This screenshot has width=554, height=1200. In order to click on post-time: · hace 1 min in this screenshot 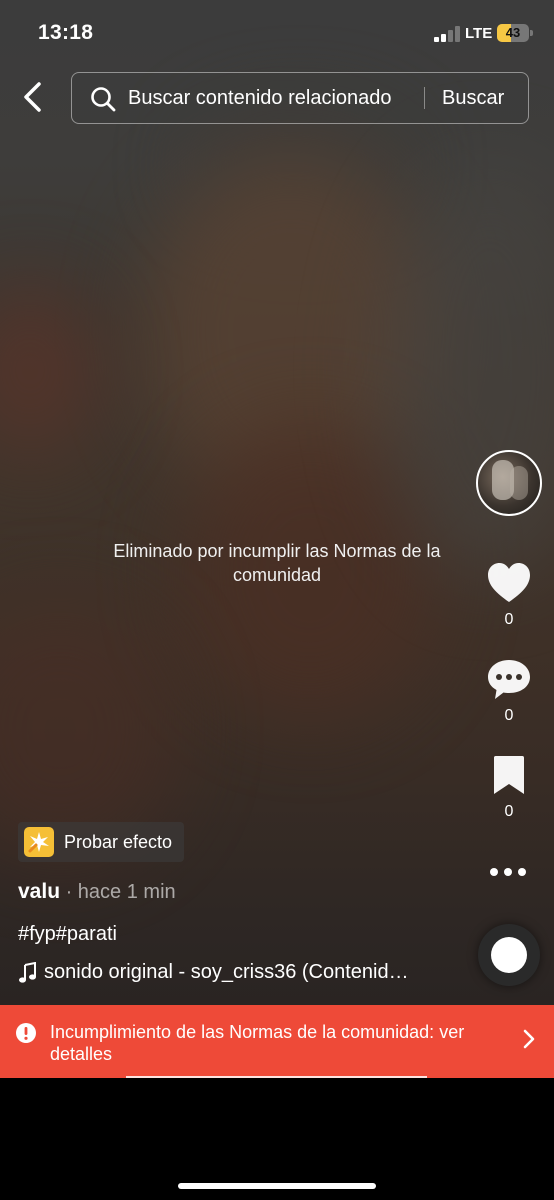, I will do `click(118, 892)`.